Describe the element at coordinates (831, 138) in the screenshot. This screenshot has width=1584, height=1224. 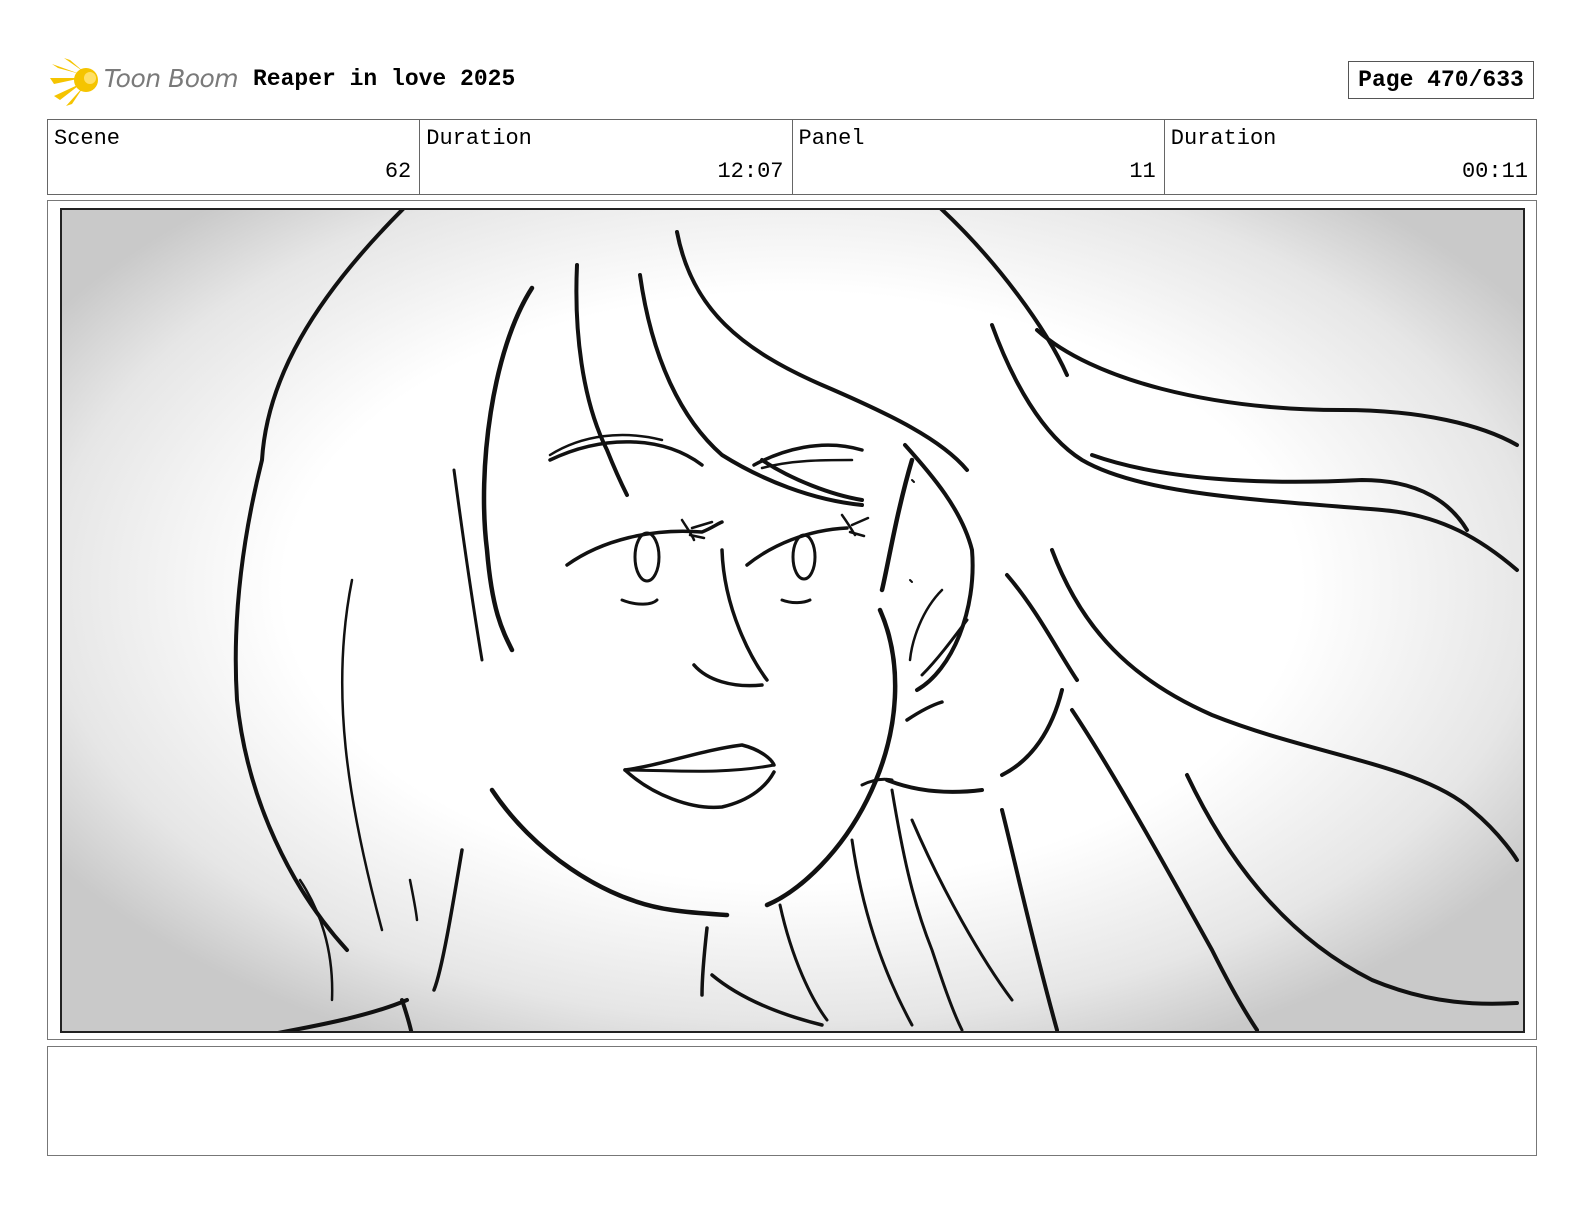
I see `panel-label: Panel` at that location.